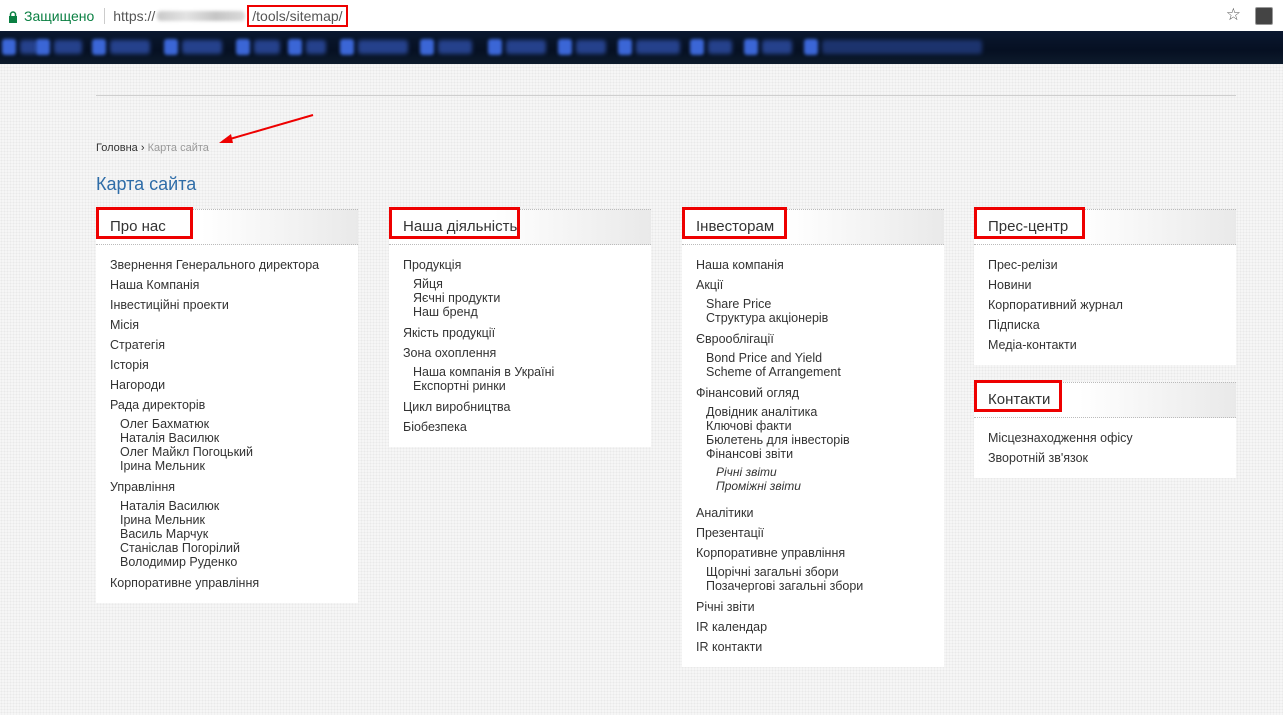  What do you see at coordinates (818, 358) in the screenshot?
I see `sitemap-sublink: Bond Price and Yield` at bounding box center [818, 358].